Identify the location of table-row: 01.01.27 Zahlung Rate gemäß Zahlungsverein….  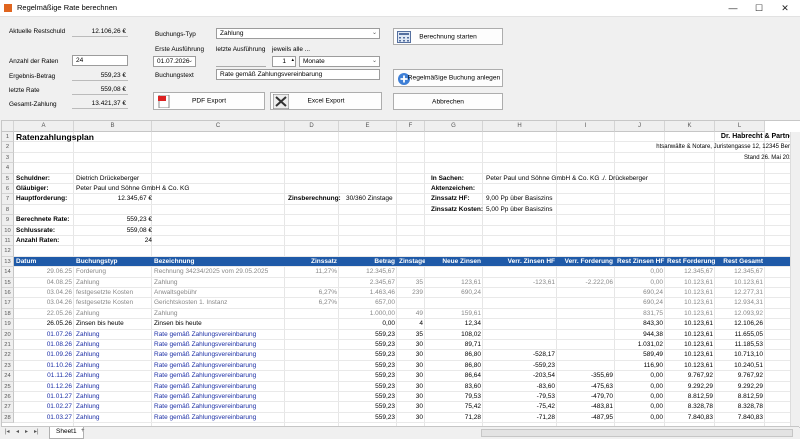
(407, 397).